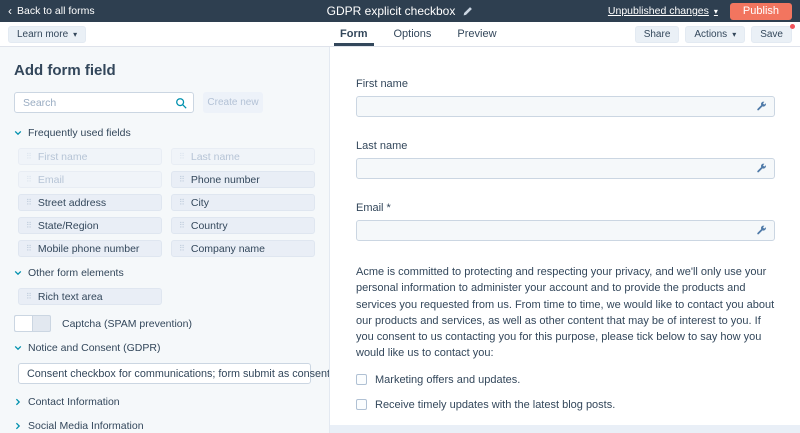 The width and height of the screenshot is (800, 433). What do you see at coordinates (79, 133) in the screenshot?
I see `section-label: Frequently used fields` at bounding box center [79, 133].